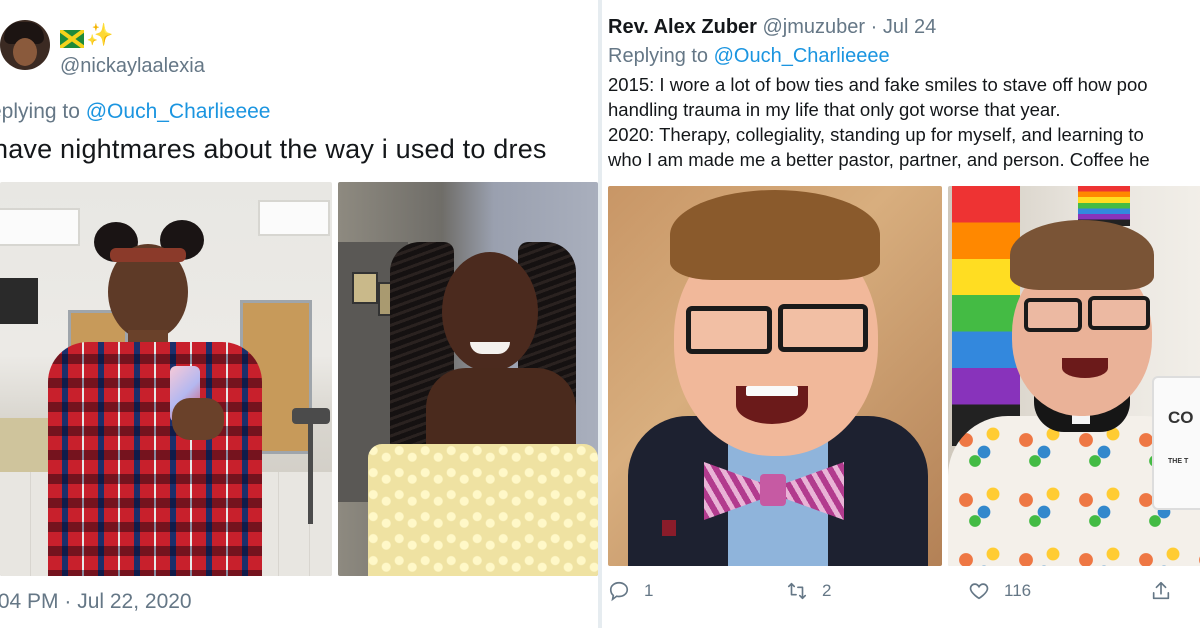 The width and height of the screenshot is (1200, 628). I want to click on tweet-header: Rev. Alex Zuber @jmuzuber · Jul 24, so click(772, 27).